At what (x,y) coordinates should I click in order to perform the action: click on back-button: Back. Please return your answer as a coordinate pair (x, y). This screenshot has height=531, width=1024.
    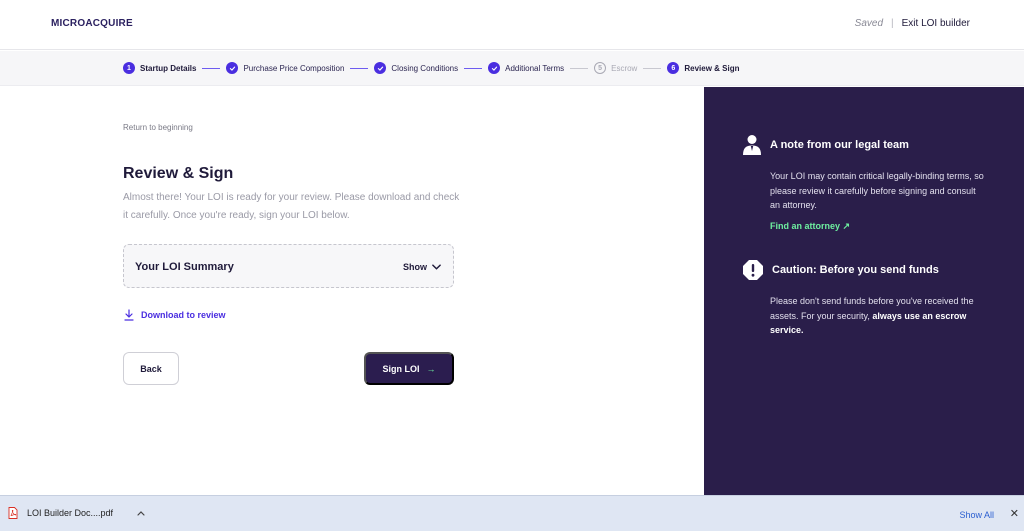
    Looking at the image, I should click on (151, 368).